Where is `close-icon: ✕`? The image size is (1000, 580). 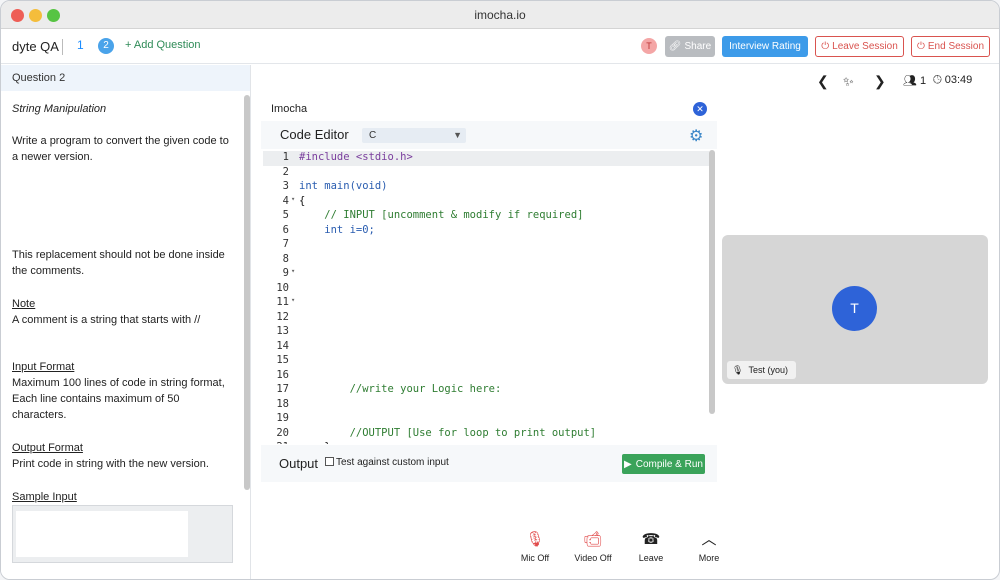
close-icon: ✕ is located at coordinates (700, 109).